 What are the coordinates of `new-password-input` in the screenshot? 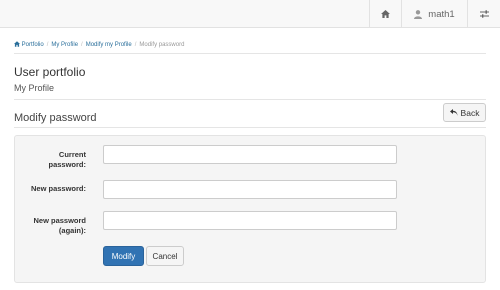 It's located at (250, 189).